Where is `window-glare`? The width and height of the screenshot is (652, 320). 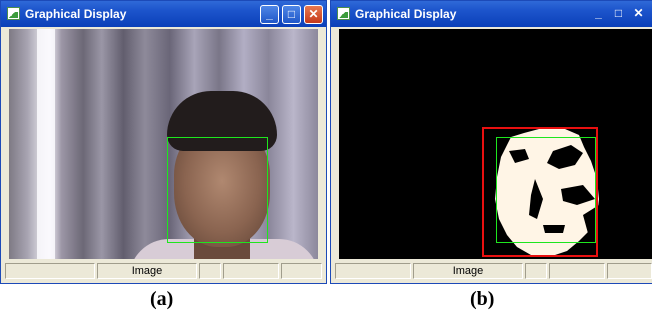 window-glare is located at coordinates (46, 144).